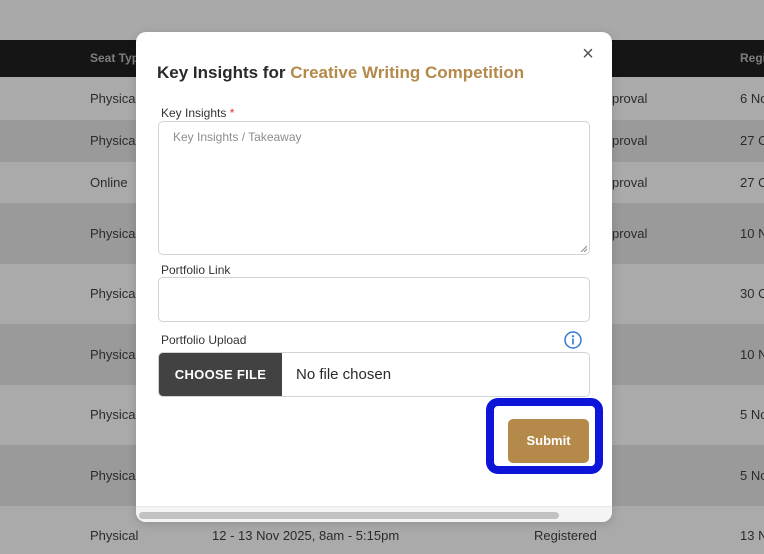 The height and width of the screenshot is (554, 764). Describe the element at coordinates (349, 515) in the screenshot. I see `scrollbar-thumb` at that location.